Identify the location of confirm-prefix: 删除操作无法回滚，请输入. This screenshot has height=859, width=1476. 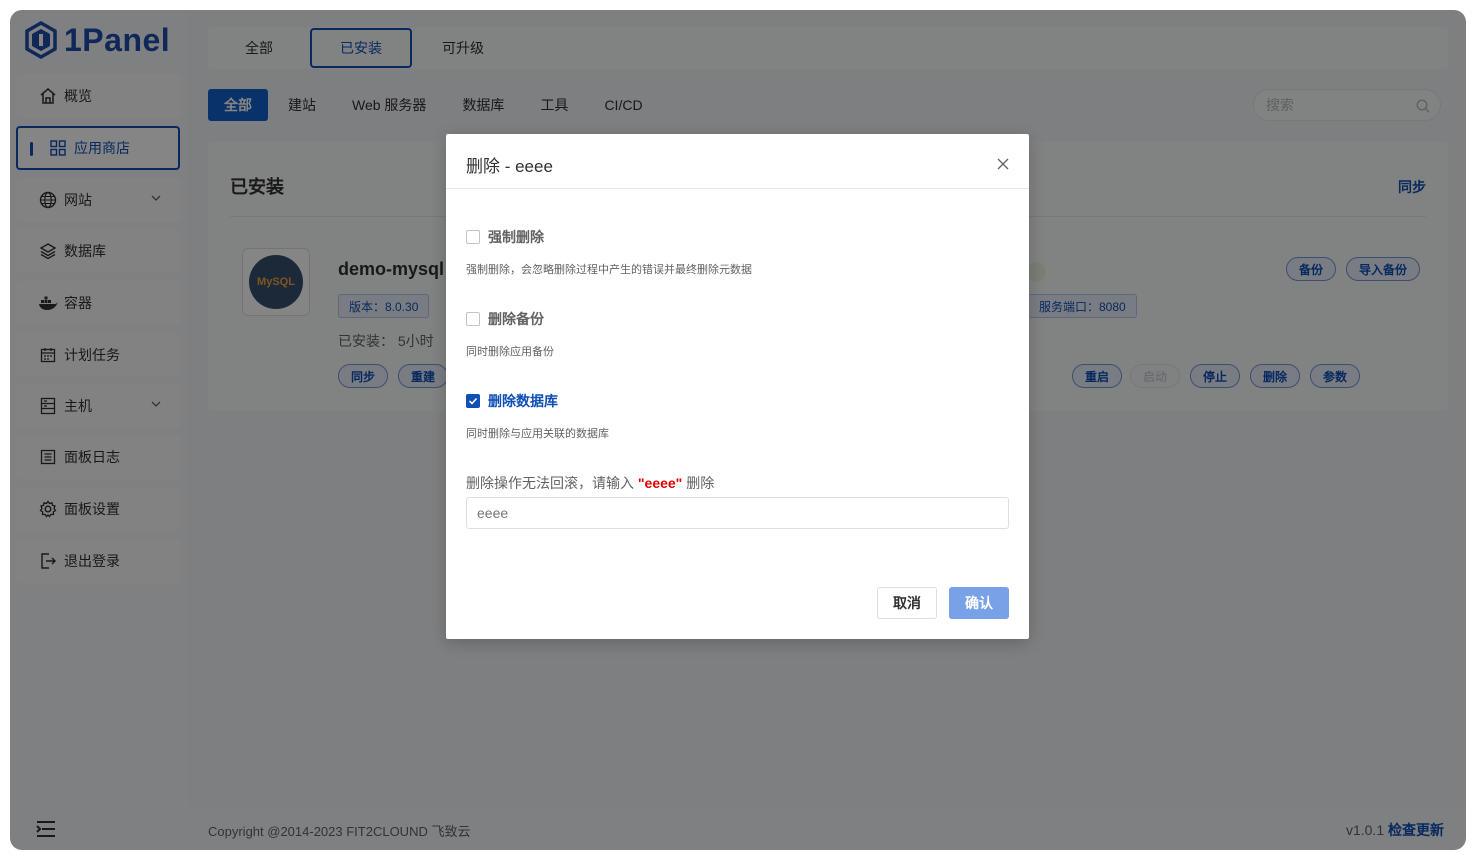
(552, 483).